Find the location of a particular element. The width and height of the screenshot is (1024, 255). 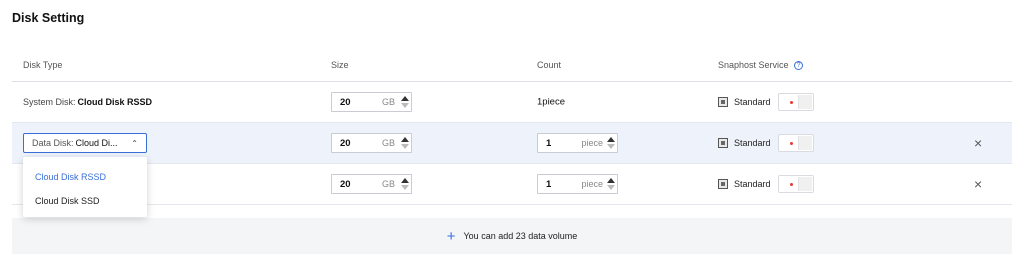

disk-type-select: Data Disk: Cloud Di... ⌃ is located at coordinates (85, 143).